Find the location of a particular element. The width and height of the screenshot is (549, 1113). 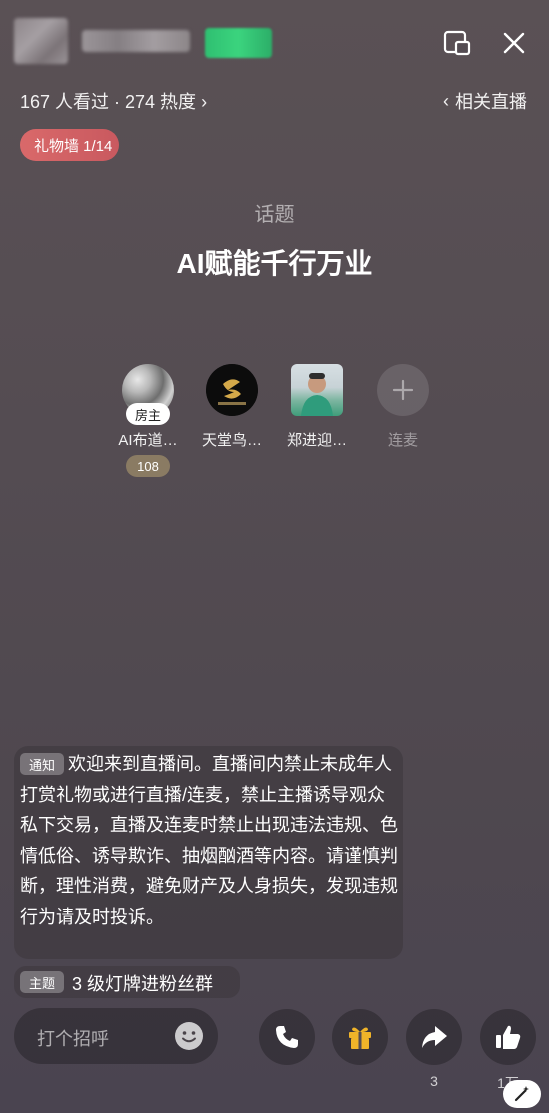

join-mic-button is located at coordinates (403, 390).